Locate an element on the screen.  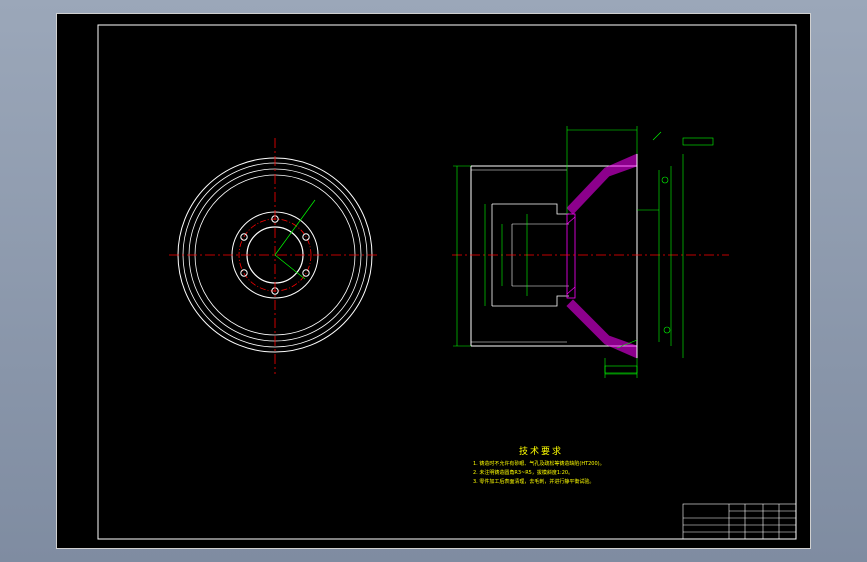
requirement-item-3: 3. 零件加工后表面清理，去毛刺，并进行静平衡试验。 is located at coordinates (534, 482).